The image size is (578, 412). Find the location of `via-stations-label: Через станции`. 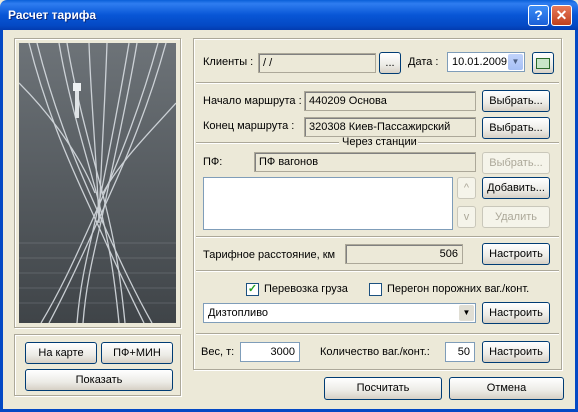

via-stations-label: Через станции is located at coordinates (379, 142).